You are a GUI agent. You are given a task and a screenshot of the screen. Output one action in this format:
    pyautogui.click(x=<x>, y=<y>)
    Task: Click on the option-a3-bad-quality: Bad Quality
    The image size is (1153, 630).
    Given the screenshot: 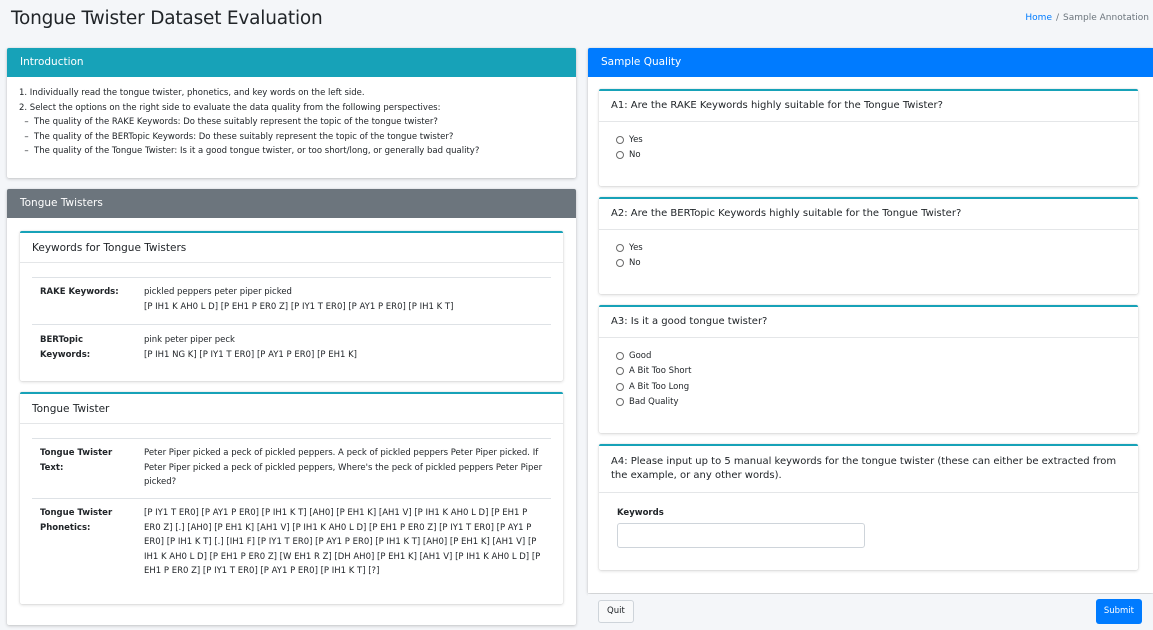 What is the action you would take?
    pyautogui.click(x=877, y=403)
    